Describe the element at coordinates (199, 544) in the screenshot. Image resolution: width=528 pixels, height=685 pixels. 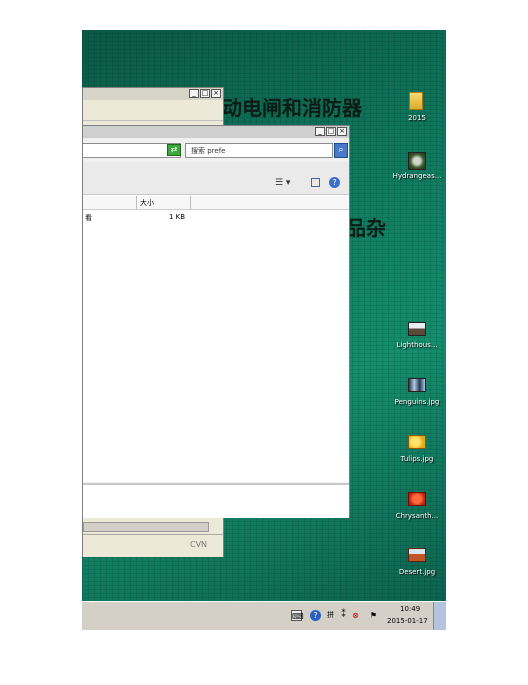
I see `back-window-status-text: CVN` at that location.